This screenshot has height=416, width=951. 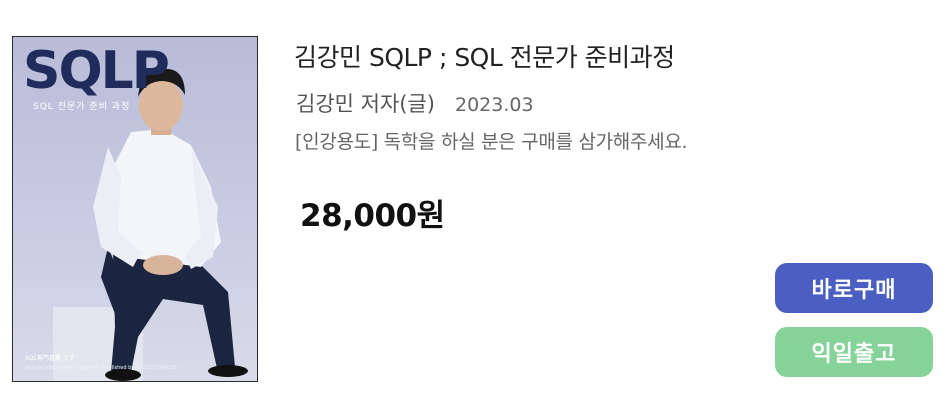 What do you see at coordinates (372, 216) in the screenshot?
I see `product-price: 28,000원` at bounding box center [372, 216].